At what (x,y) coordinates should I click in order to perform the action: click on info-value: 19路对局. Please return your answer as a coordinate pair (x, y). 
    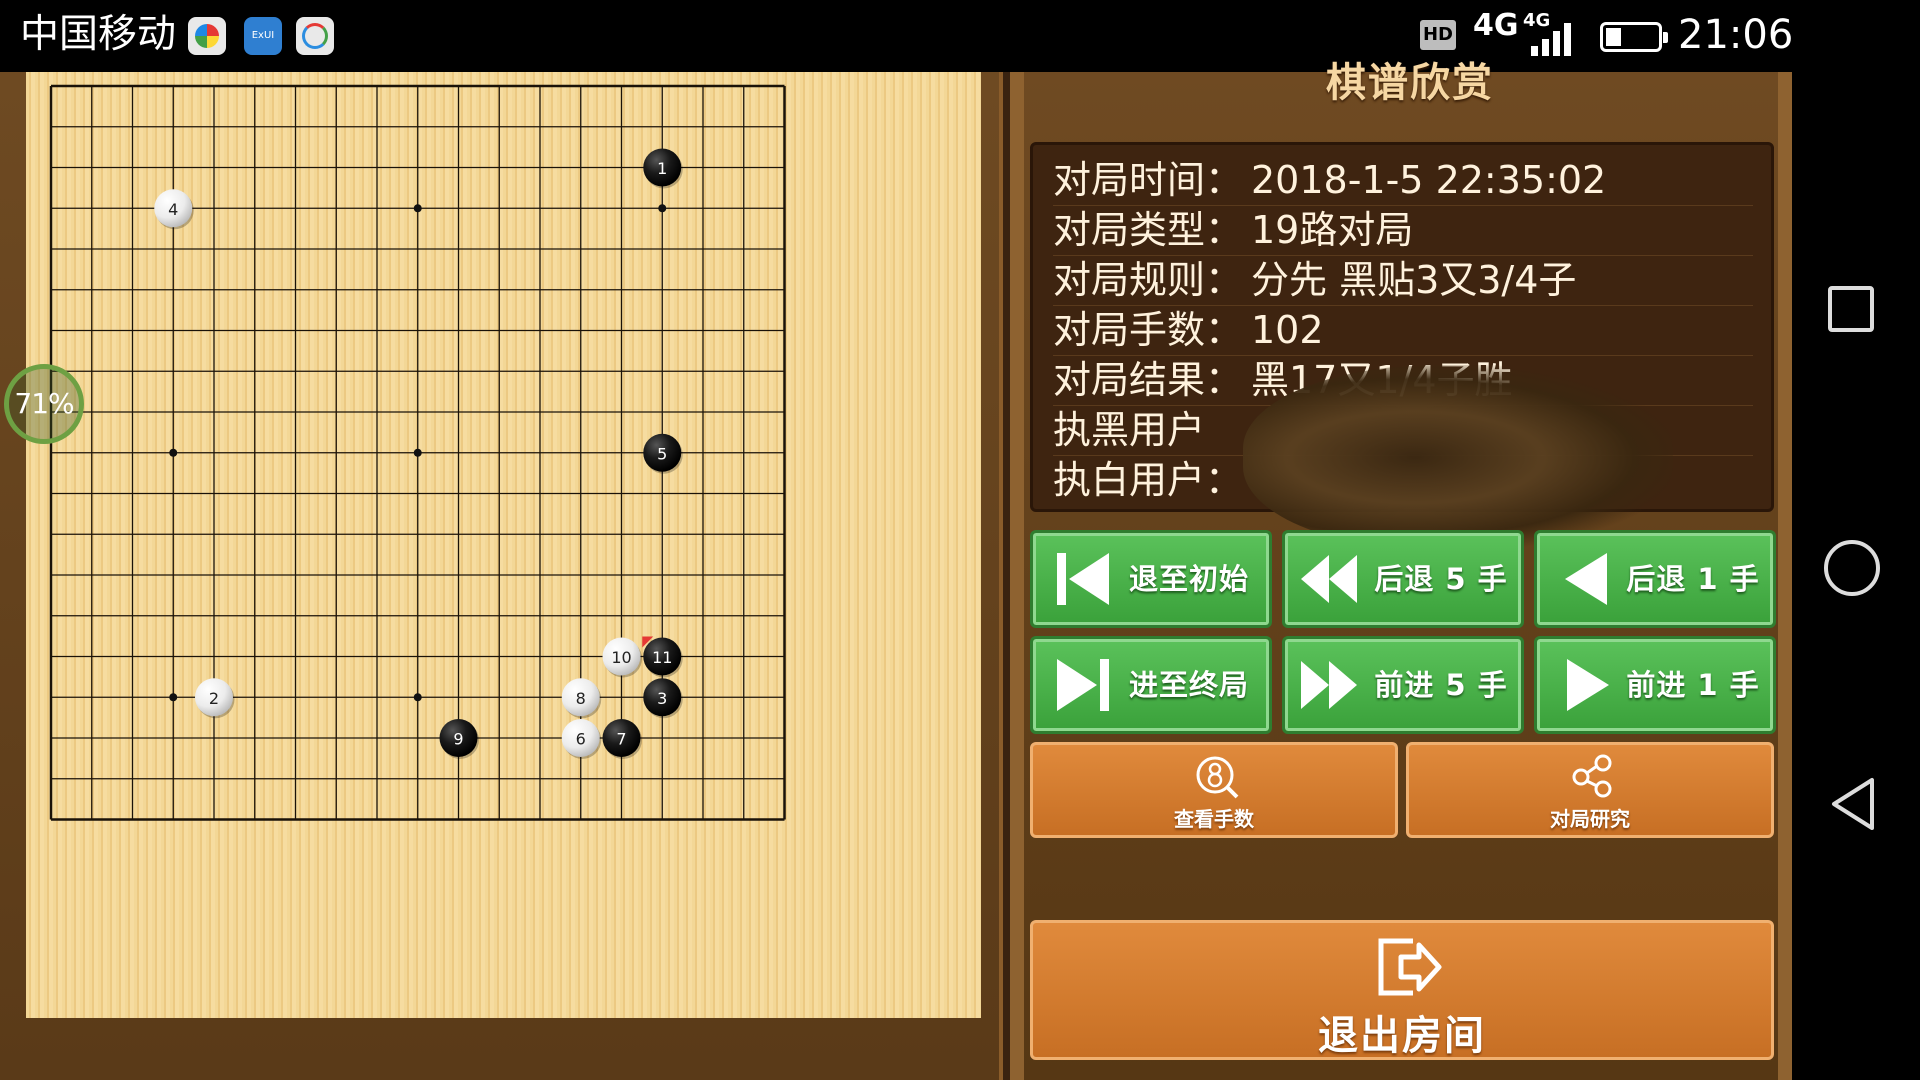
    Looking at the image, I should click on (1332, 230).